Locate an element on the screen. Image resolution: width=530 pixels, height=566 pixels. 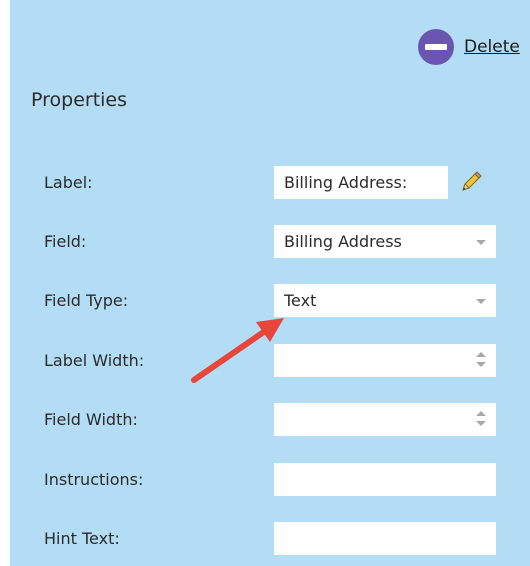
label-row-label: Label: is located at coordinates (68, 182).